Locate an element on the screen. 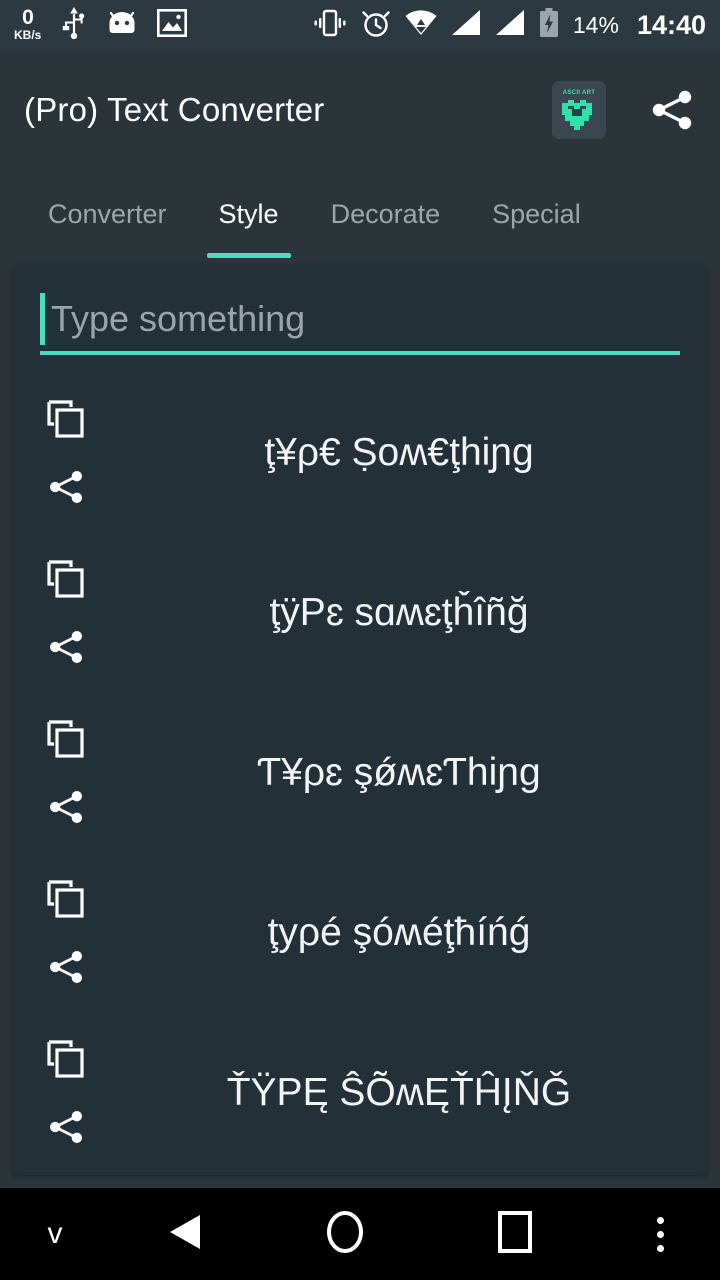  home-button is located at coordinates (345, 1234).